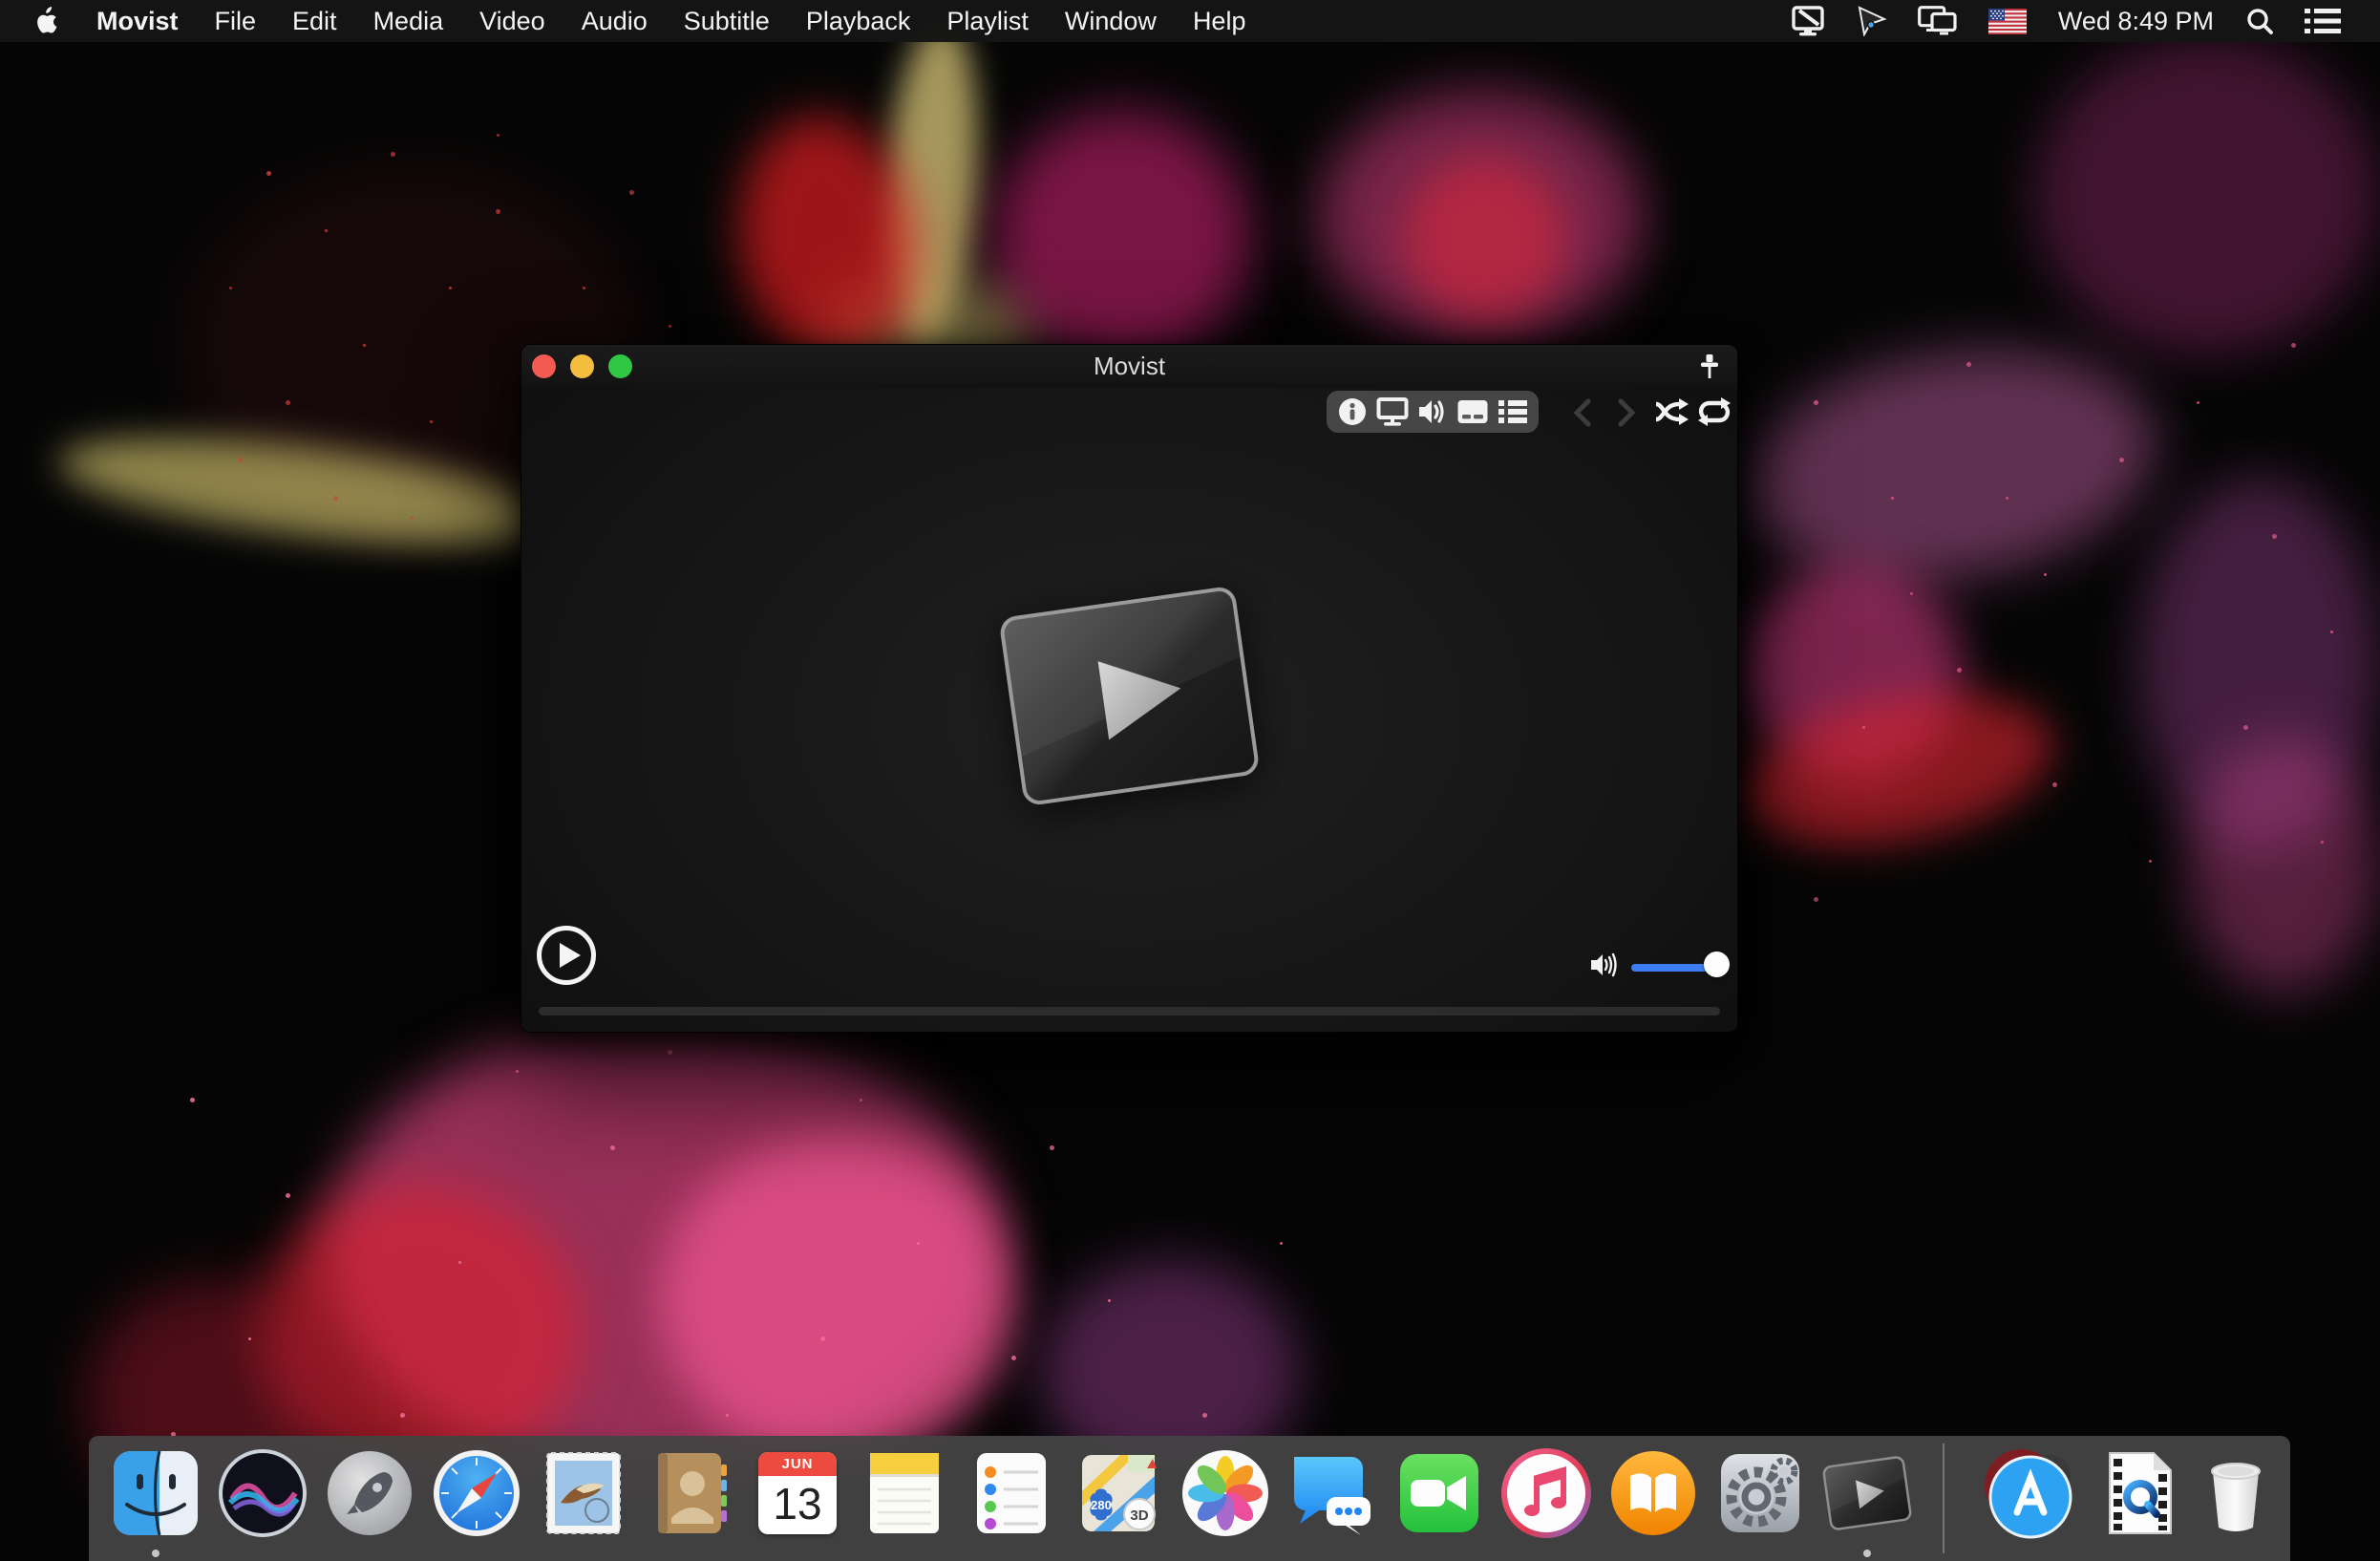 This screenshot has width=2380, height=1561. Describe the element at coordinates (798, 1464) in the screenshot. I see `calendar-month: JUN` at that location.